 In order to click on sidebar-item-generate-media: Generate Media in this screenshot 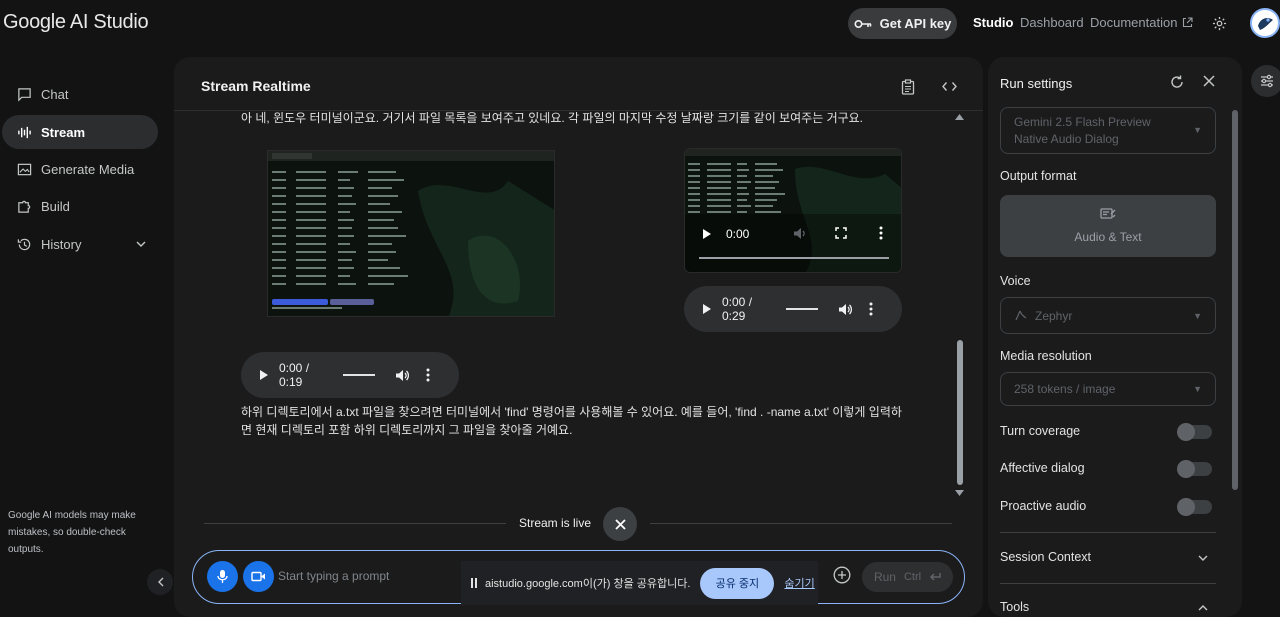, I will do `click(80, 169)`.